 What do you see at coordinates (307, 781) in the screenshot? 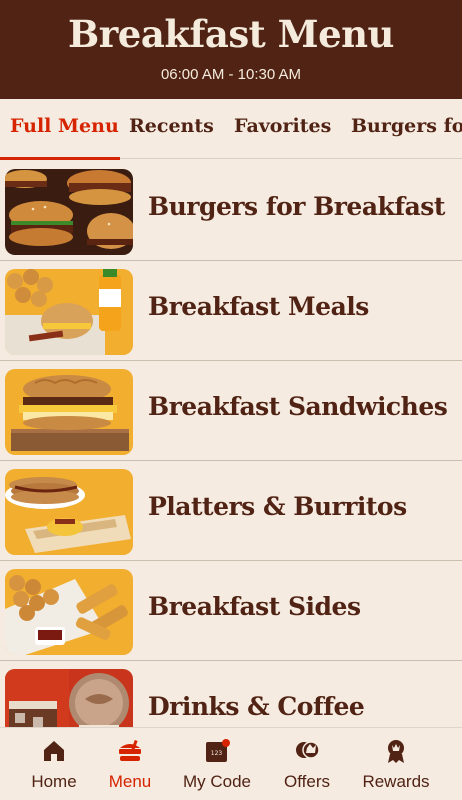
I see `nav-label: Offers` at bounding box center [307, 781].